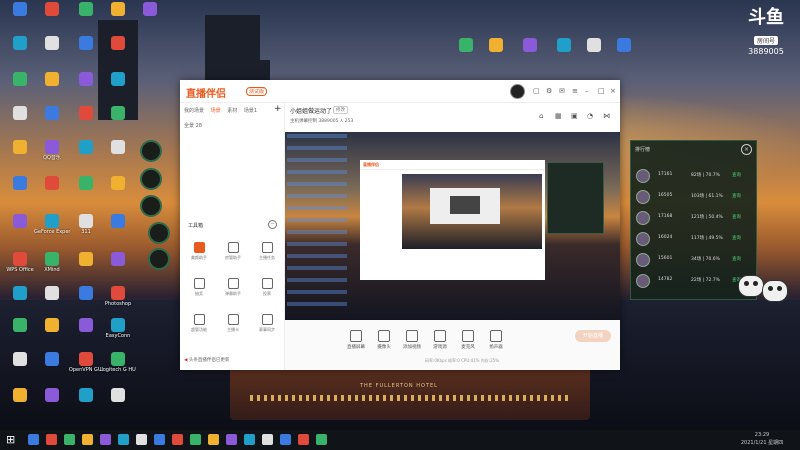 The width and height of the screenshot is (800, 450). Describe the element at coordinates (575, 91) in the screenshot. I see `menu-icon: ≡` at that location.